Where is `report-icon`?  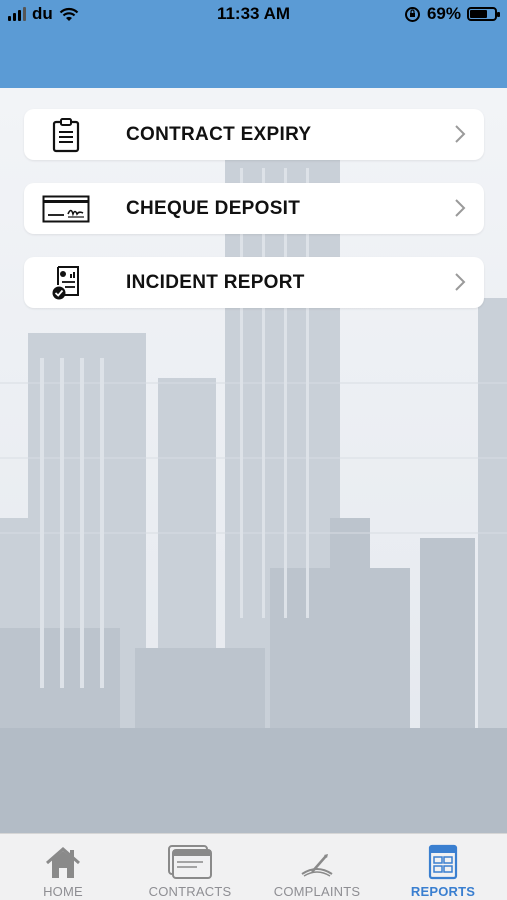
report-icon is located at coordinates (66, 283).